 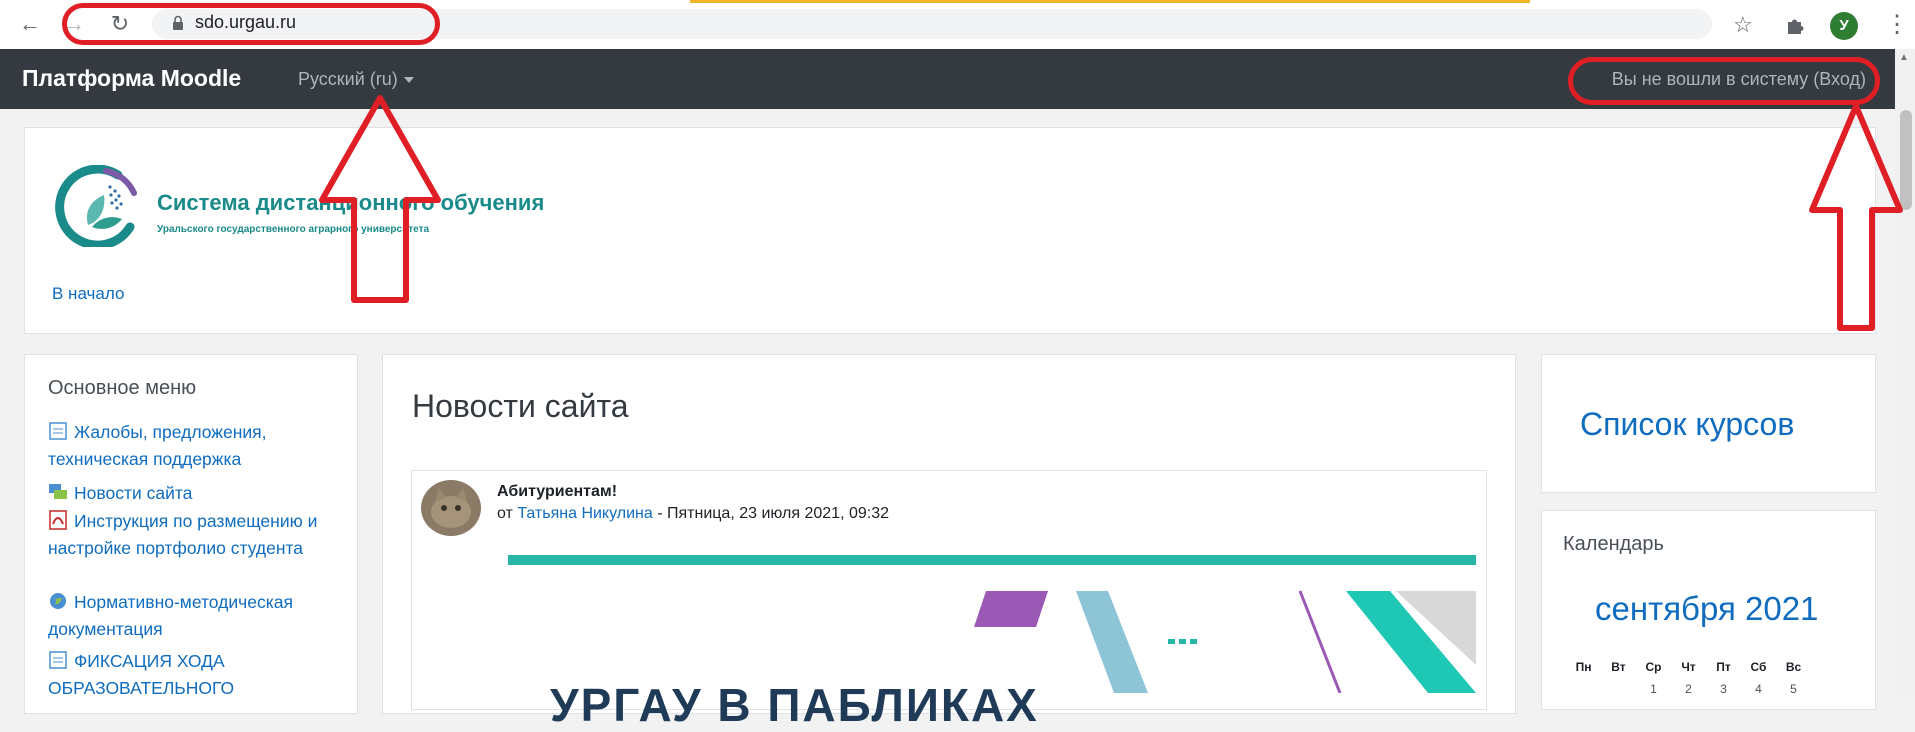 I want to click on site-brand: Платформа Moodle, so click(x=131, y=78).